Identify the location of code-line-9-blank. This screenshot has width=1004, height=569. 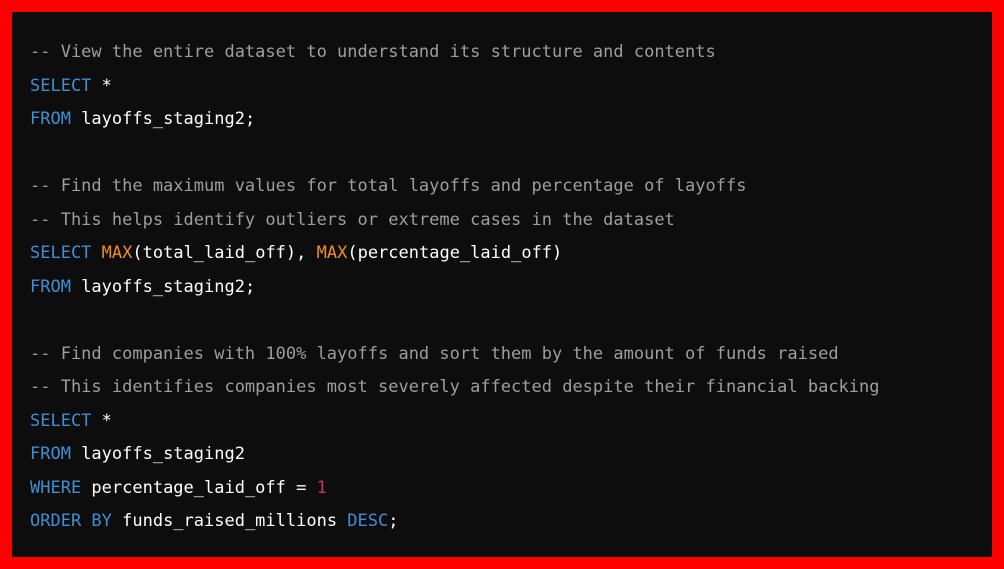
(455, 321).